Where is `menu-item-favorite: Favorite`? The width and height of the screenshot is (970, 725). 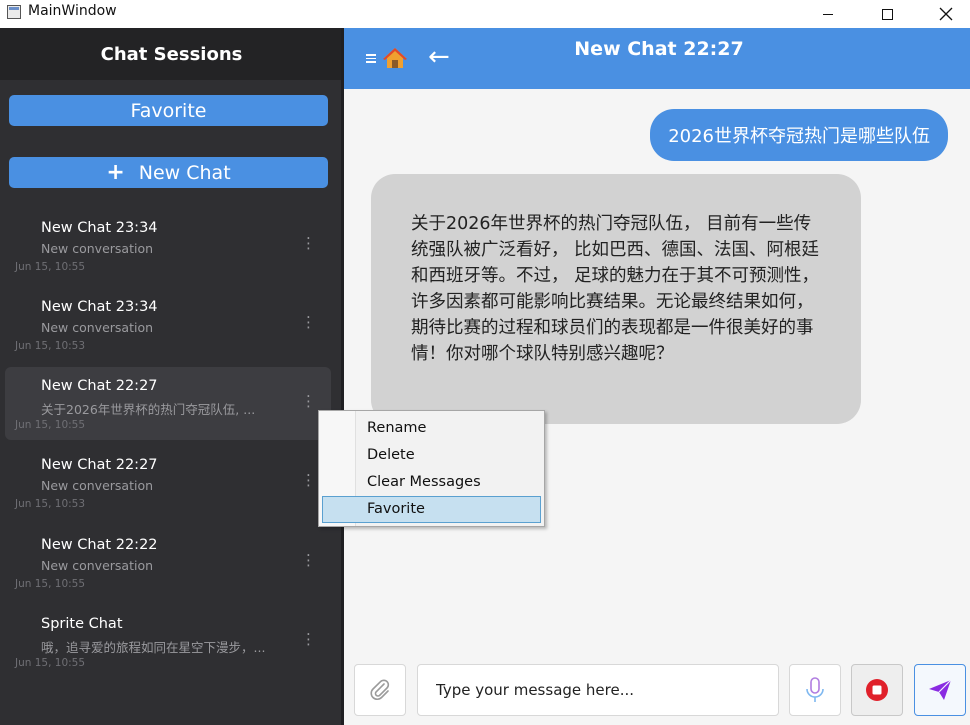 menu-item-favorite: Favorite is located at coordinates (431, 509).